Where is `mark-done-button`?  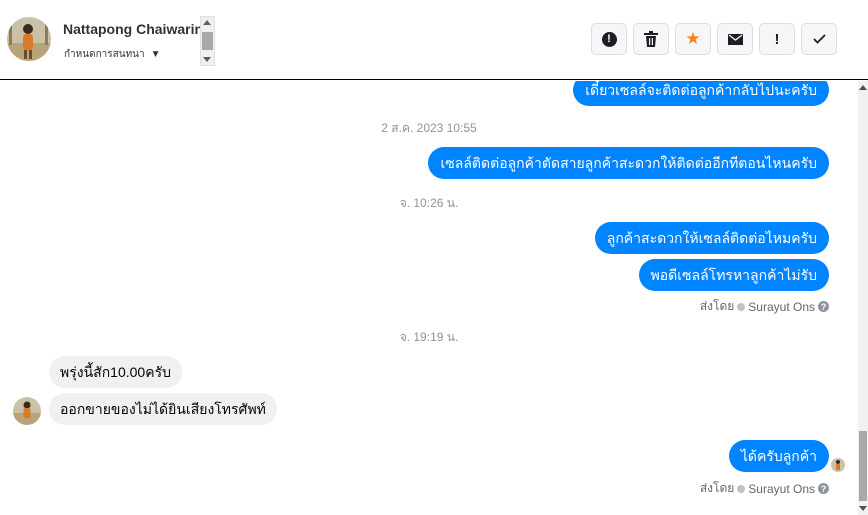
mark-done-button is located at coordinates (819, 39).